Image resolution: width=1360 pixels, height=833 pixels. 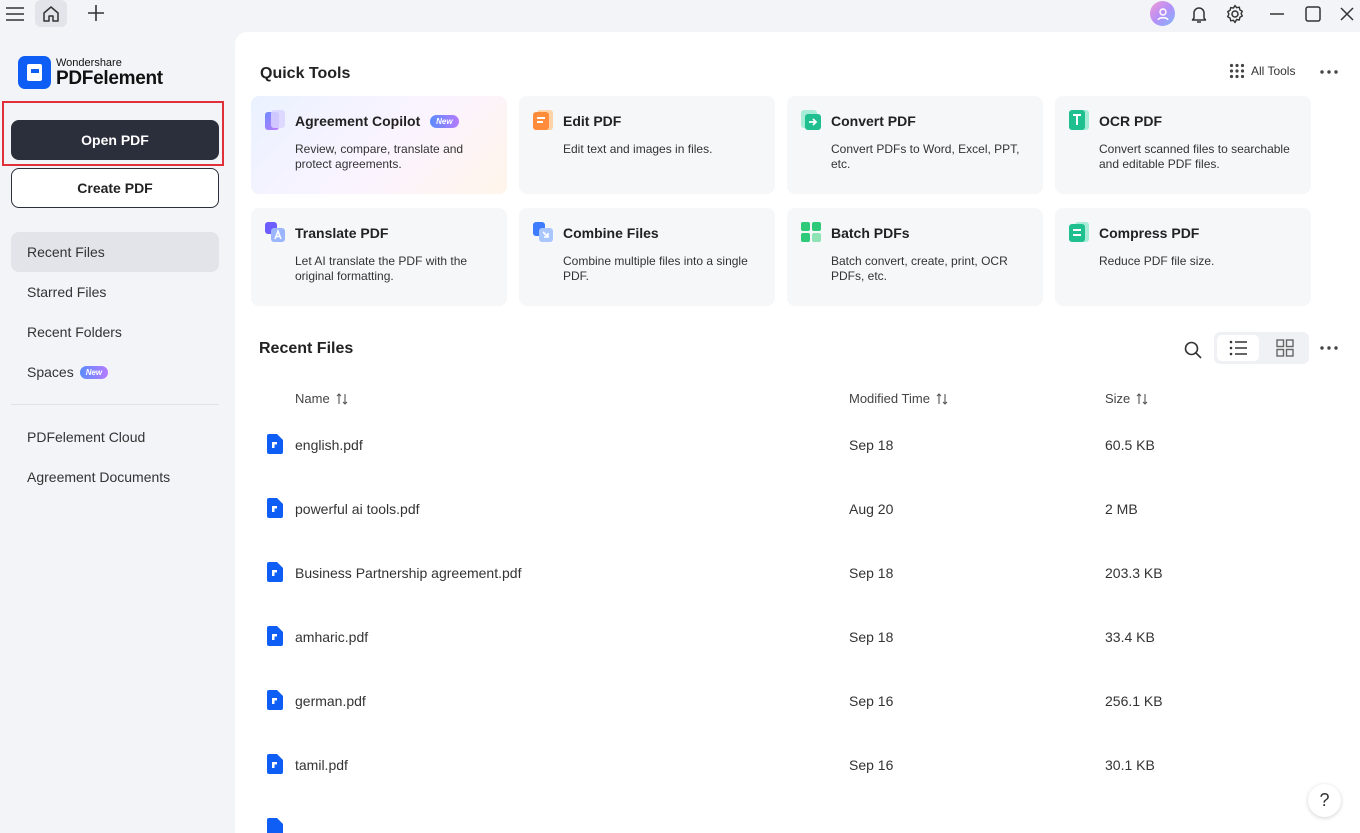 What do you see at coordinates (275, 120) in the screenshot?
I see `agreement-copilot-icon` at bounding box center [275, 120].